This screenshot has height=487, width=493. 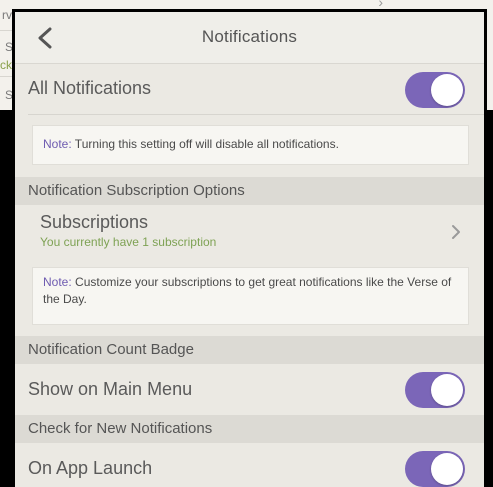 I want to click on chevron-right-icon, so click(x=456, y=232).